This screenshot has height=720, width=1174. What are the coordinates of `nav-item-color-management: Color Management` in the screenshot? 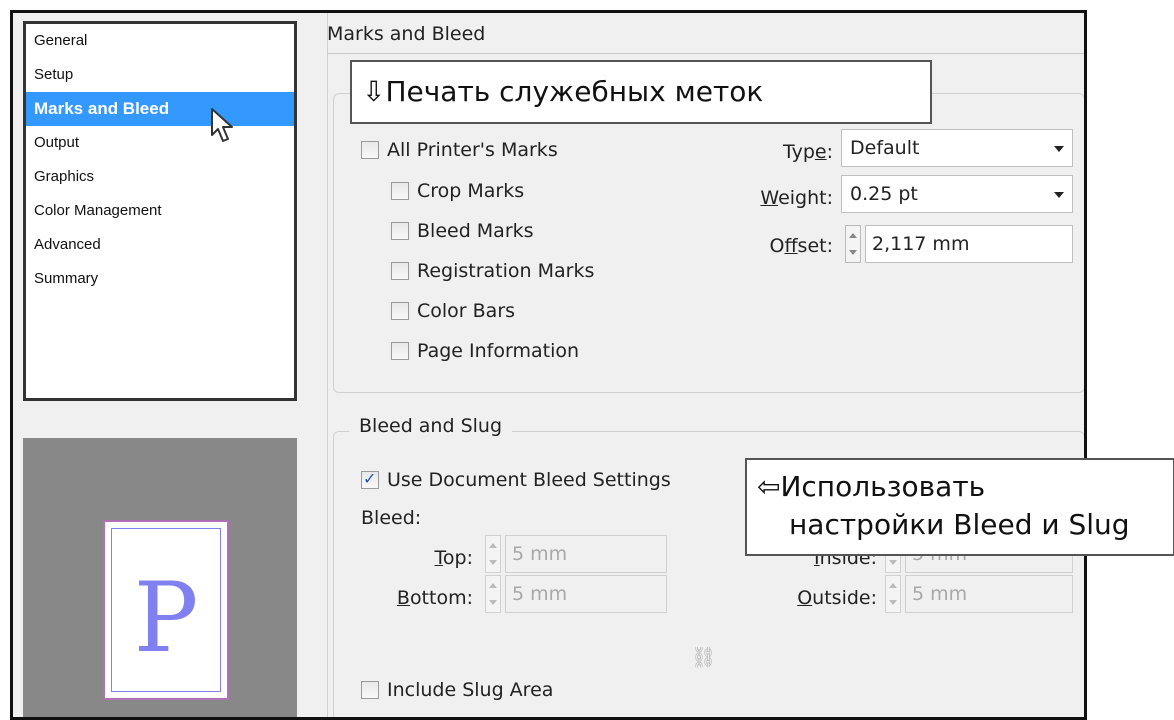 It's located at (160, 211).